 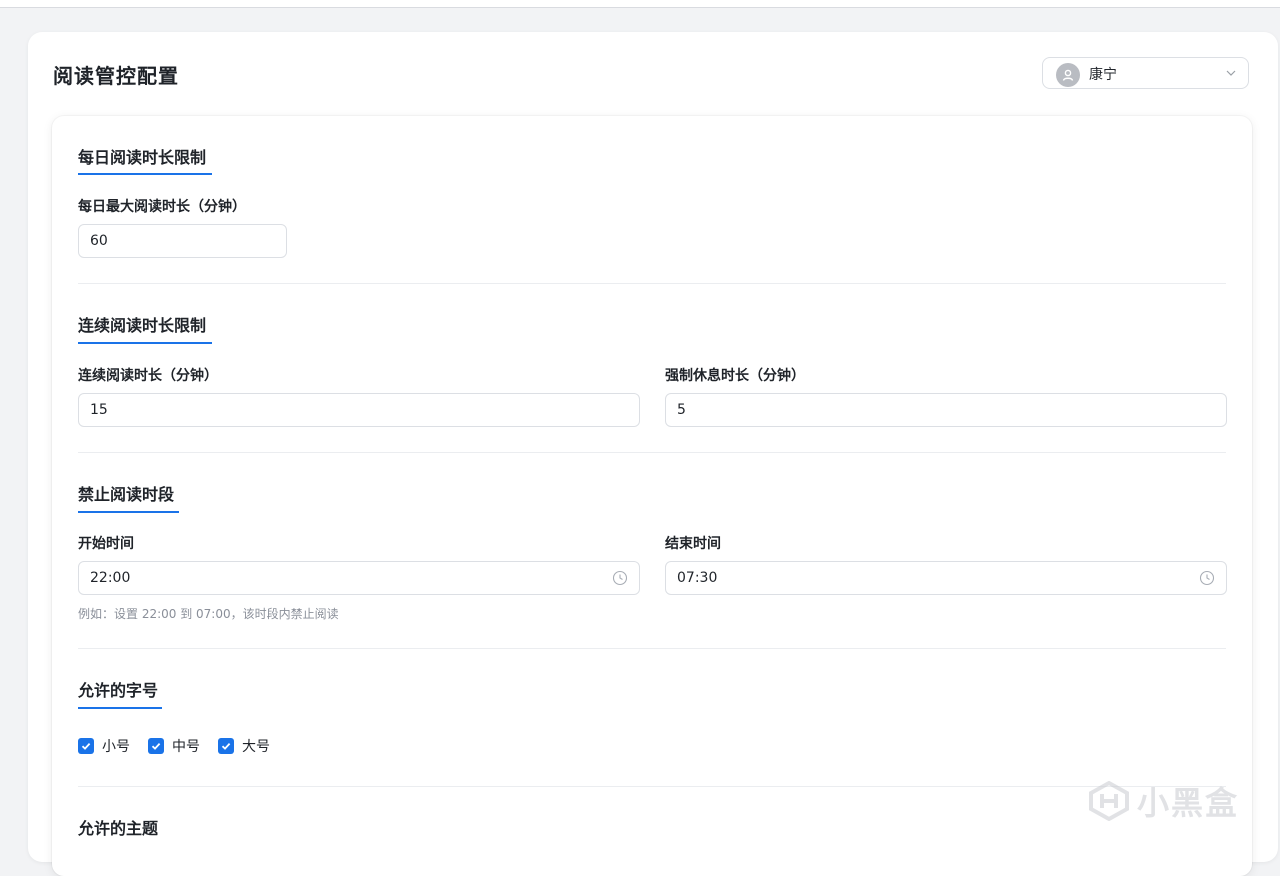 I want to click on theme-title: 允许的主题, so click(x=118, y=828).